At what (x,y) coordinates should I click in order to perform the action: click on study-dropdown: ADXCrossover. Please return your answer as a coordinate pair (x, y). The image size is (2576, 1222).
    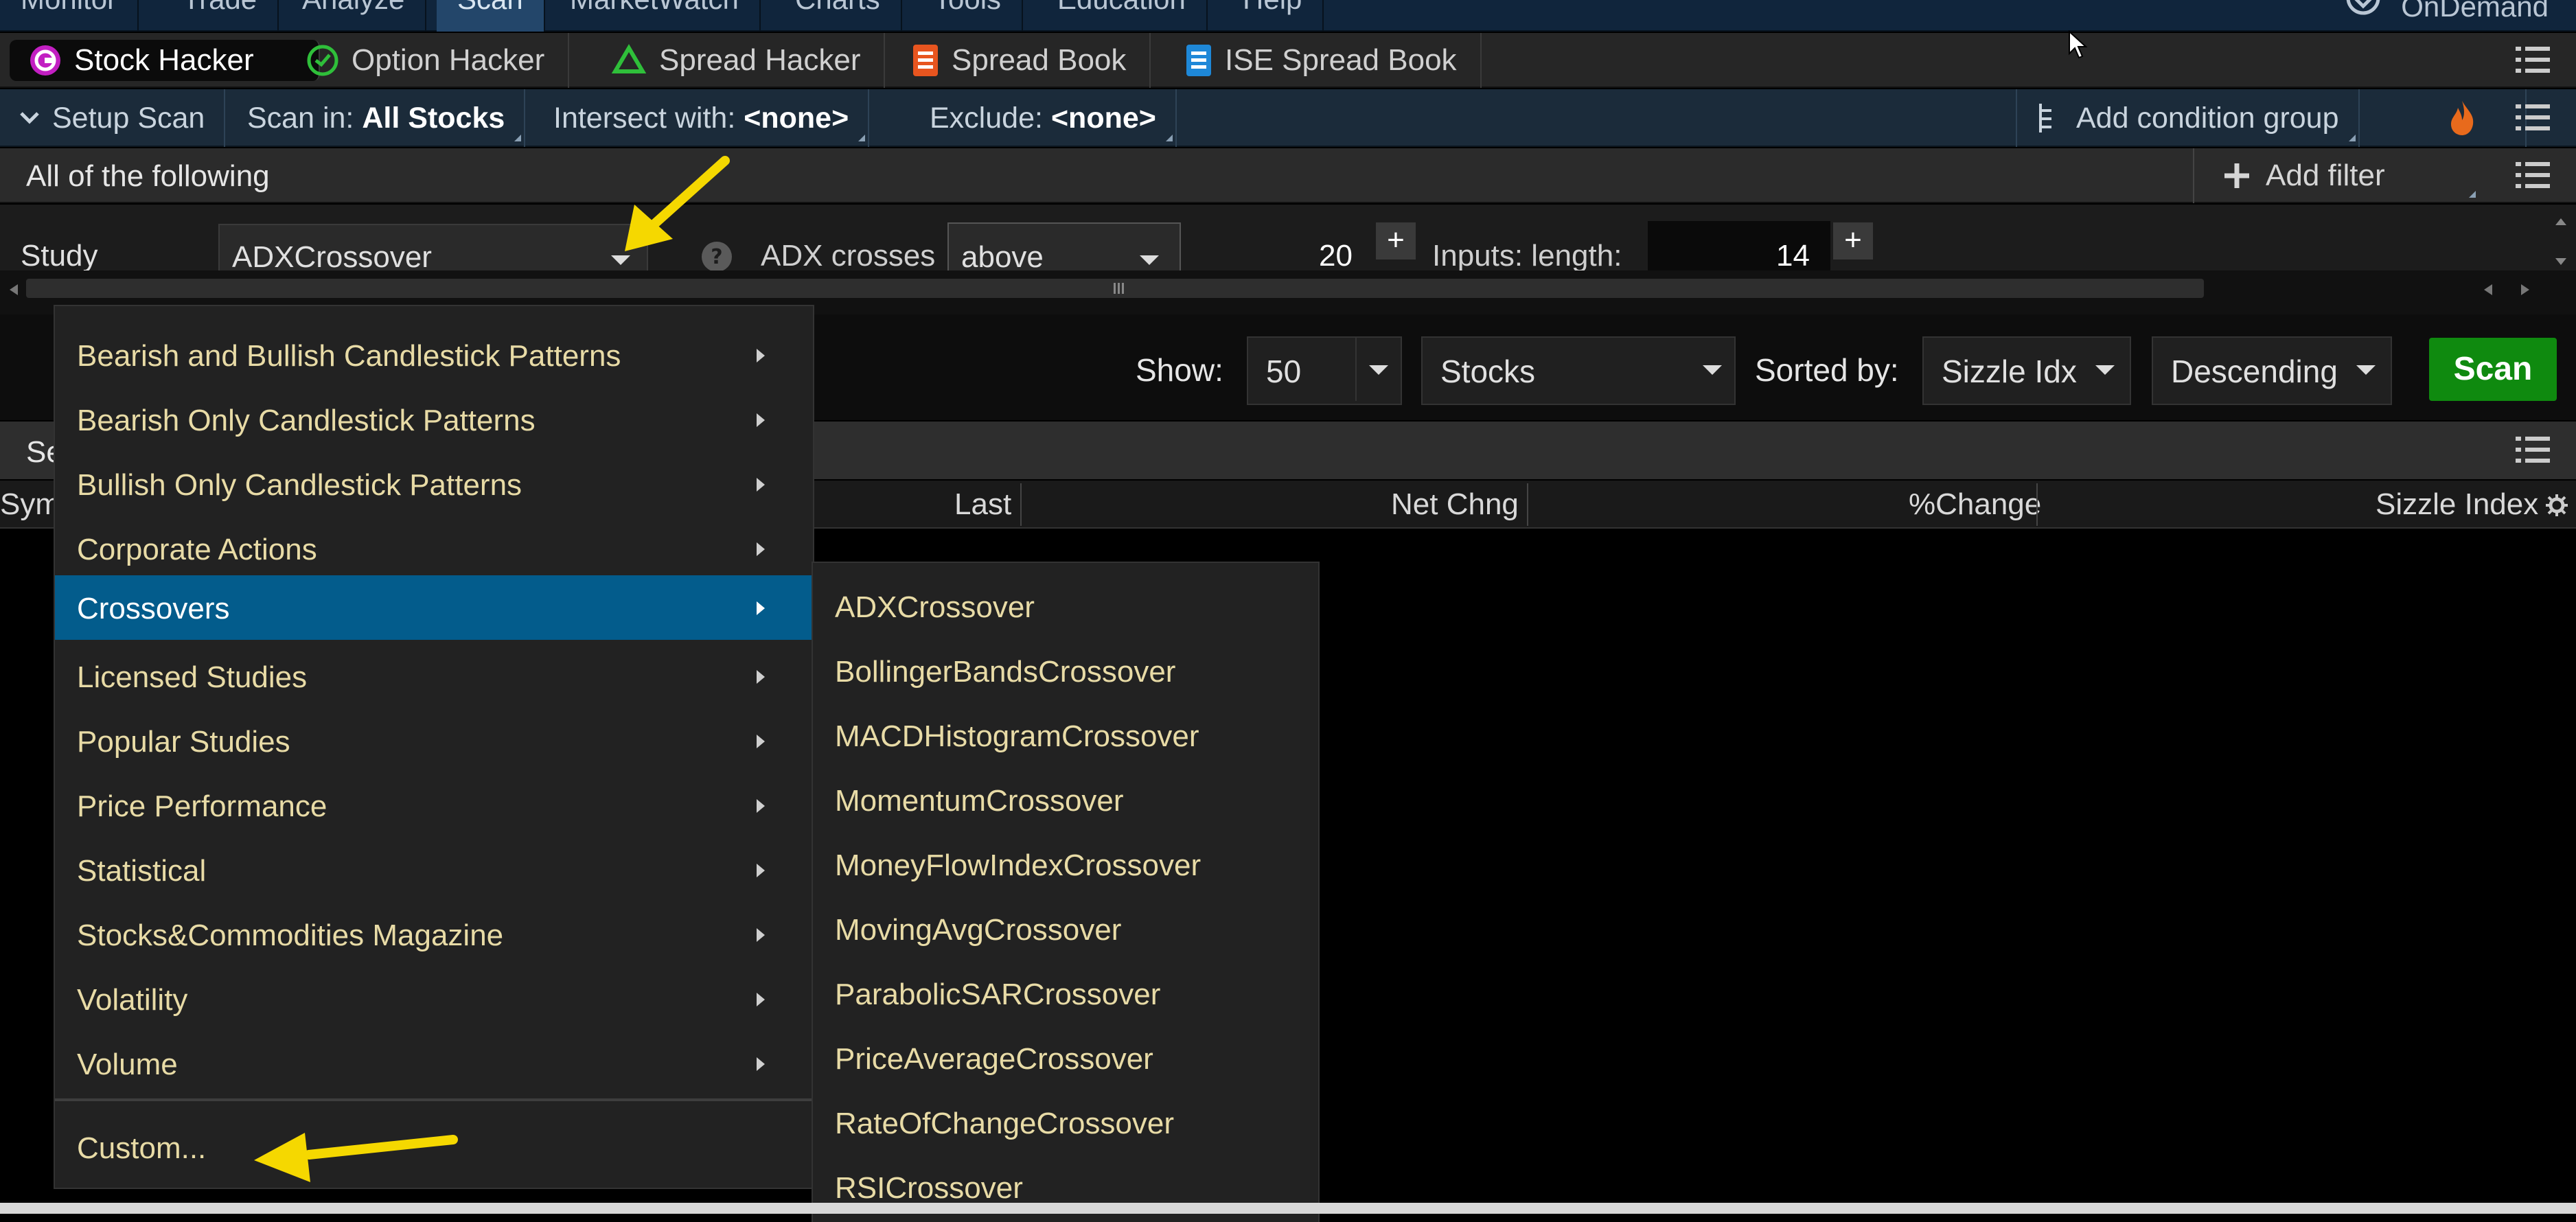
    Looking at the image, I should click on (433, 247).